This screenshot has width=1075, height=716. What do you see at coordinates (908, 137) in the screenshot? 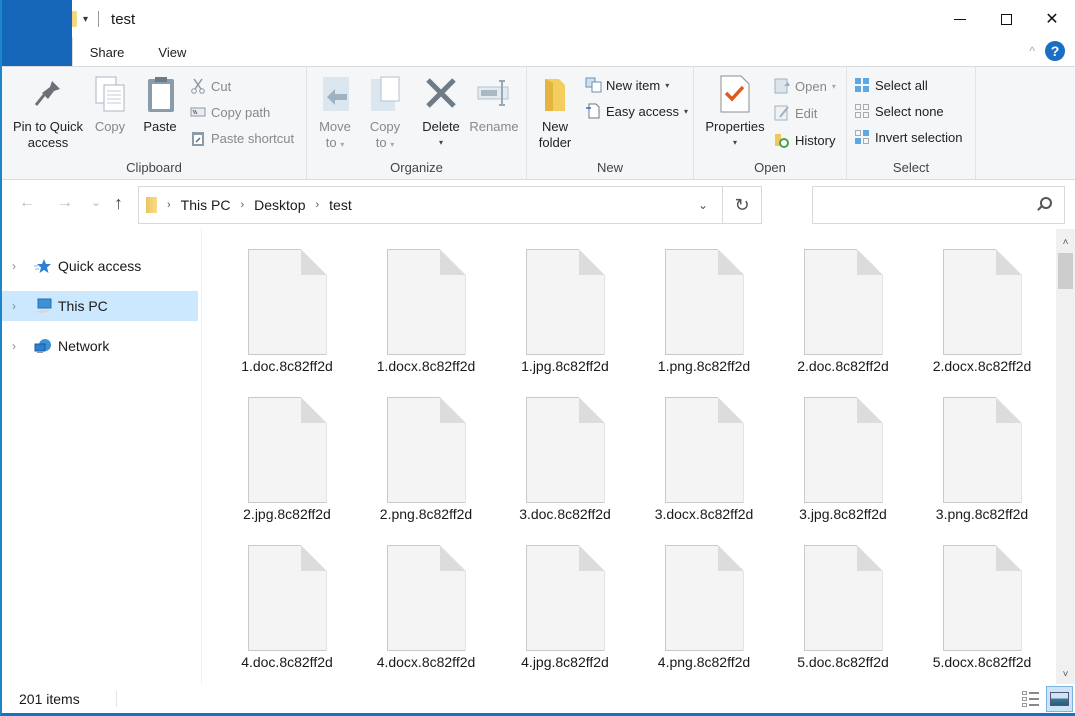
I see `invert-selection-button: Invert selection` at bounding box center [908, 137].